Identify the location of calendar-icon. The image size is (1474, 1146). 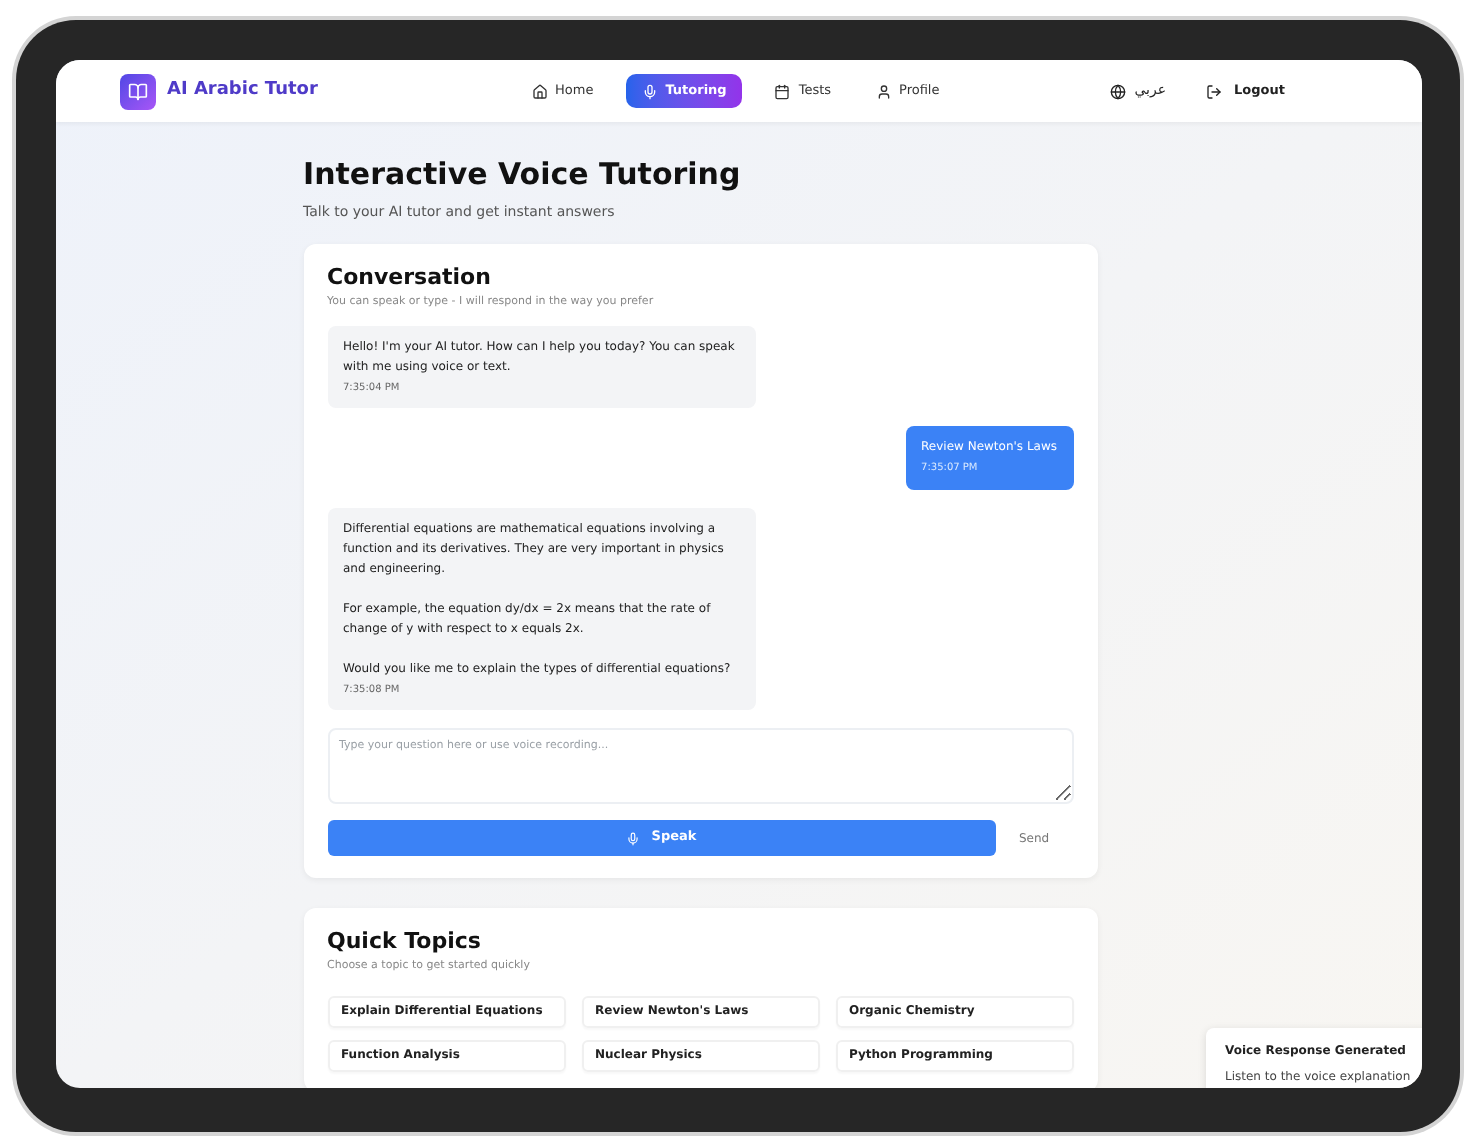
(782, 91).